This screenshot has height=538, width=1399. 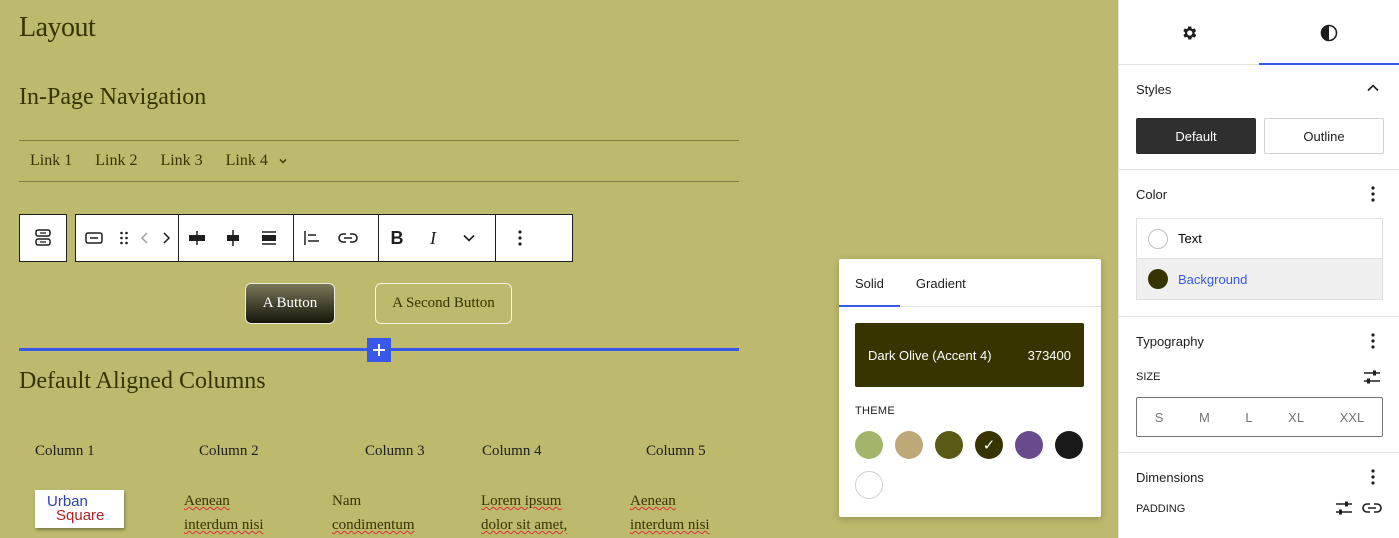 What do you see at coordinates (524, 513) in the screenshot?
I see `column-text-4: Lorem ipsum dolor sit amet,` at bounding box center [524, 513].